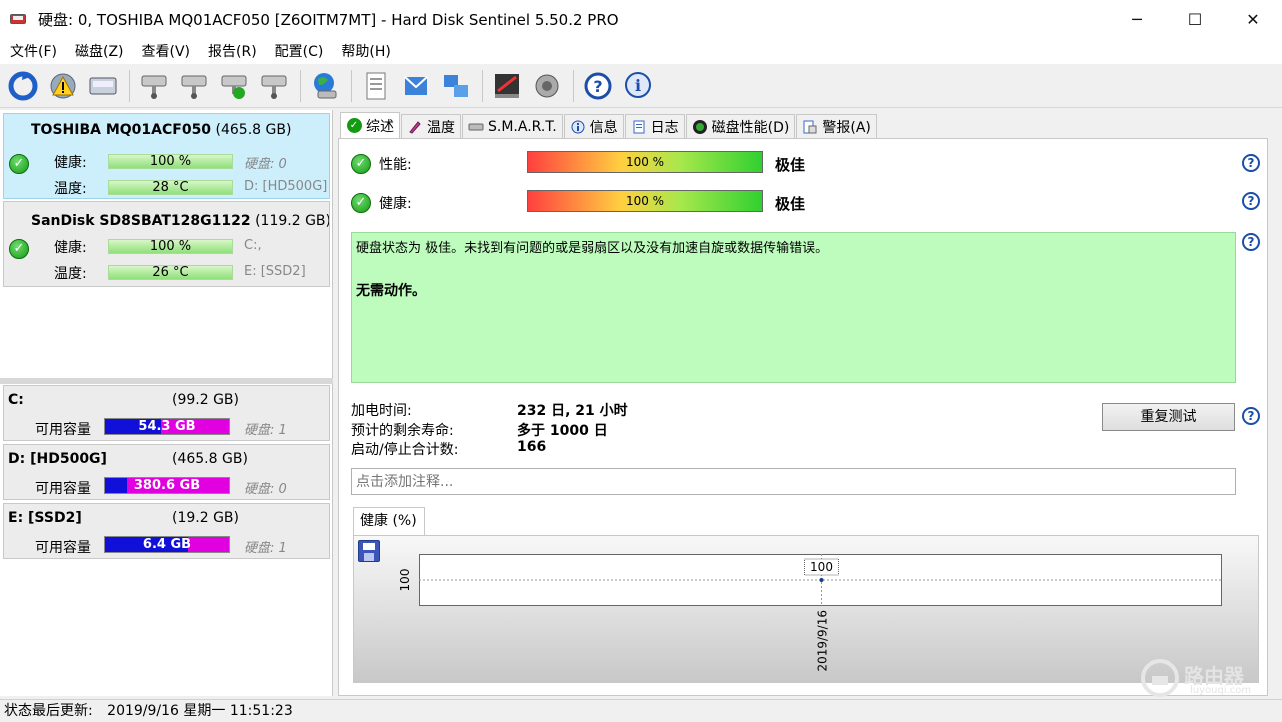 This screenshot has height=722, width=1282. What do you see at coordinates (376, 86) in the screenshot?
I see `report-icon` at bounding box center [376, 86].